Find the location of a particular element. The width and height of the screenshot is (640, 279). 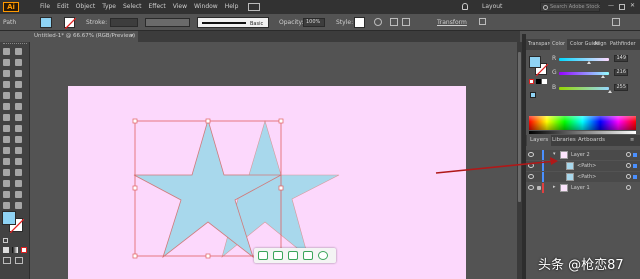

tab-pathfinder: Pathfinder is located at coordinates (623, 44).